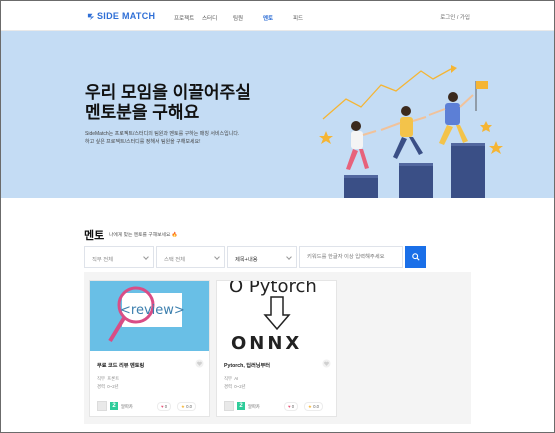 This screenshot has height=433, width=555. I want to click on section-subtitle-text: 나에게 맞는 멘토를 구해보세요, so click(140, 235).